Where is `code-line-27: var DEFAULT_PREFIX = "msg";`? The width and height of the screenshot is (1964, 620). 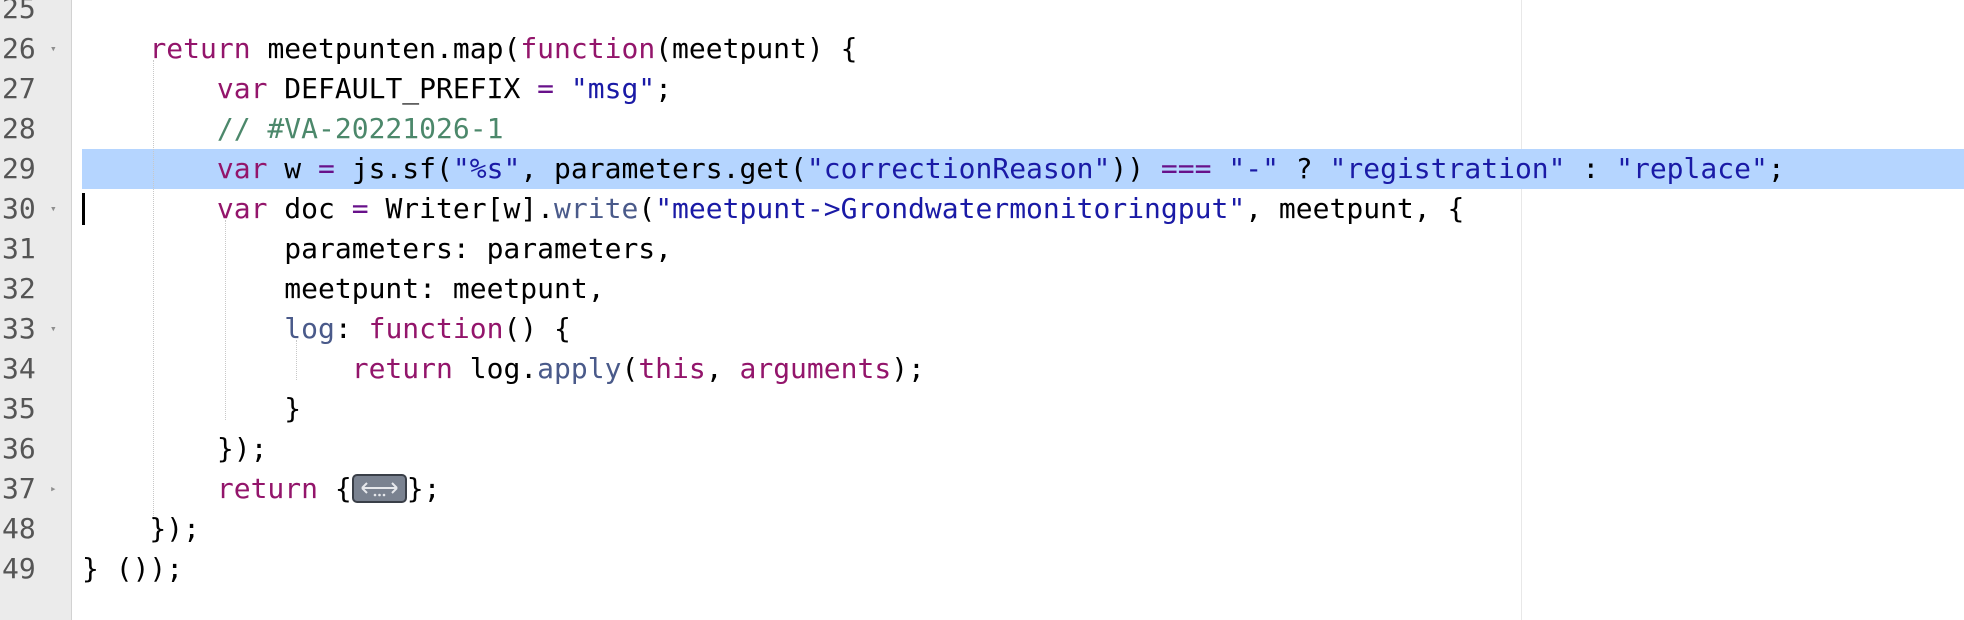 code-line-27: var DEFAULT_PREFIX = "msg"; is located at coordinates (377, 89).